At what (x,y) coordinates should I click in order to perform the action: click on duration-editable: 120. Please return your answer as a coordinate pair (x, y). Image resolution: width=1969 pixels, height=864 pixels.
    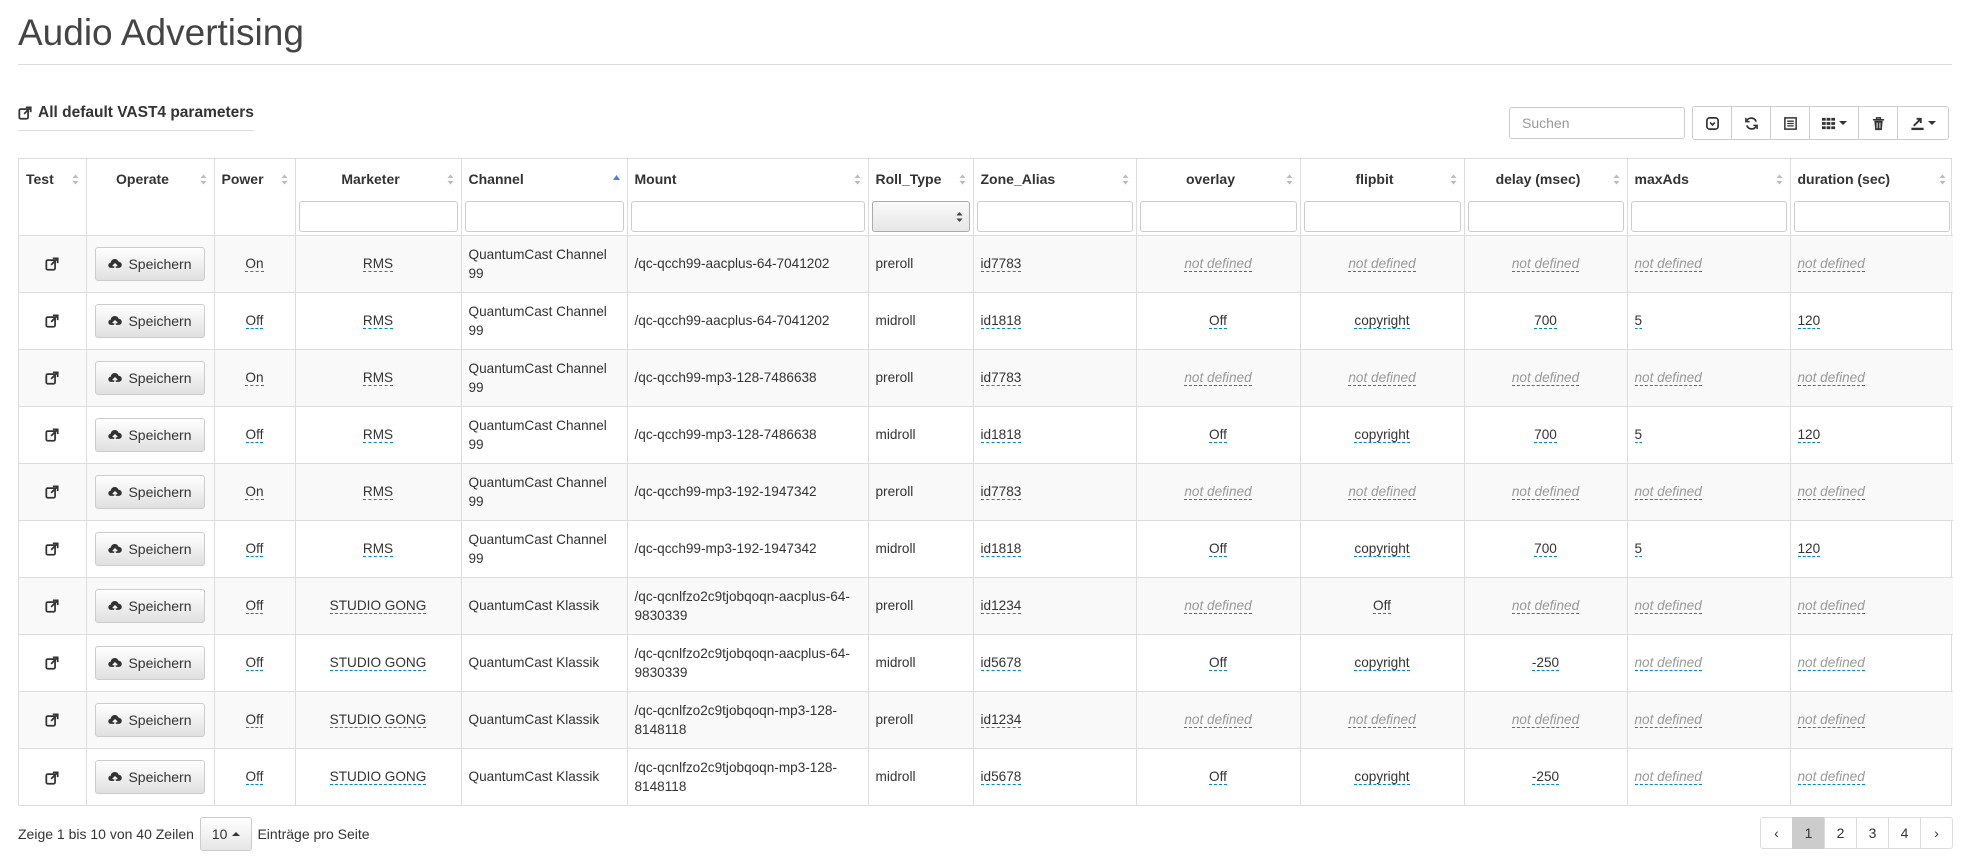
    Looking at the image, I should click on (1809, 321).